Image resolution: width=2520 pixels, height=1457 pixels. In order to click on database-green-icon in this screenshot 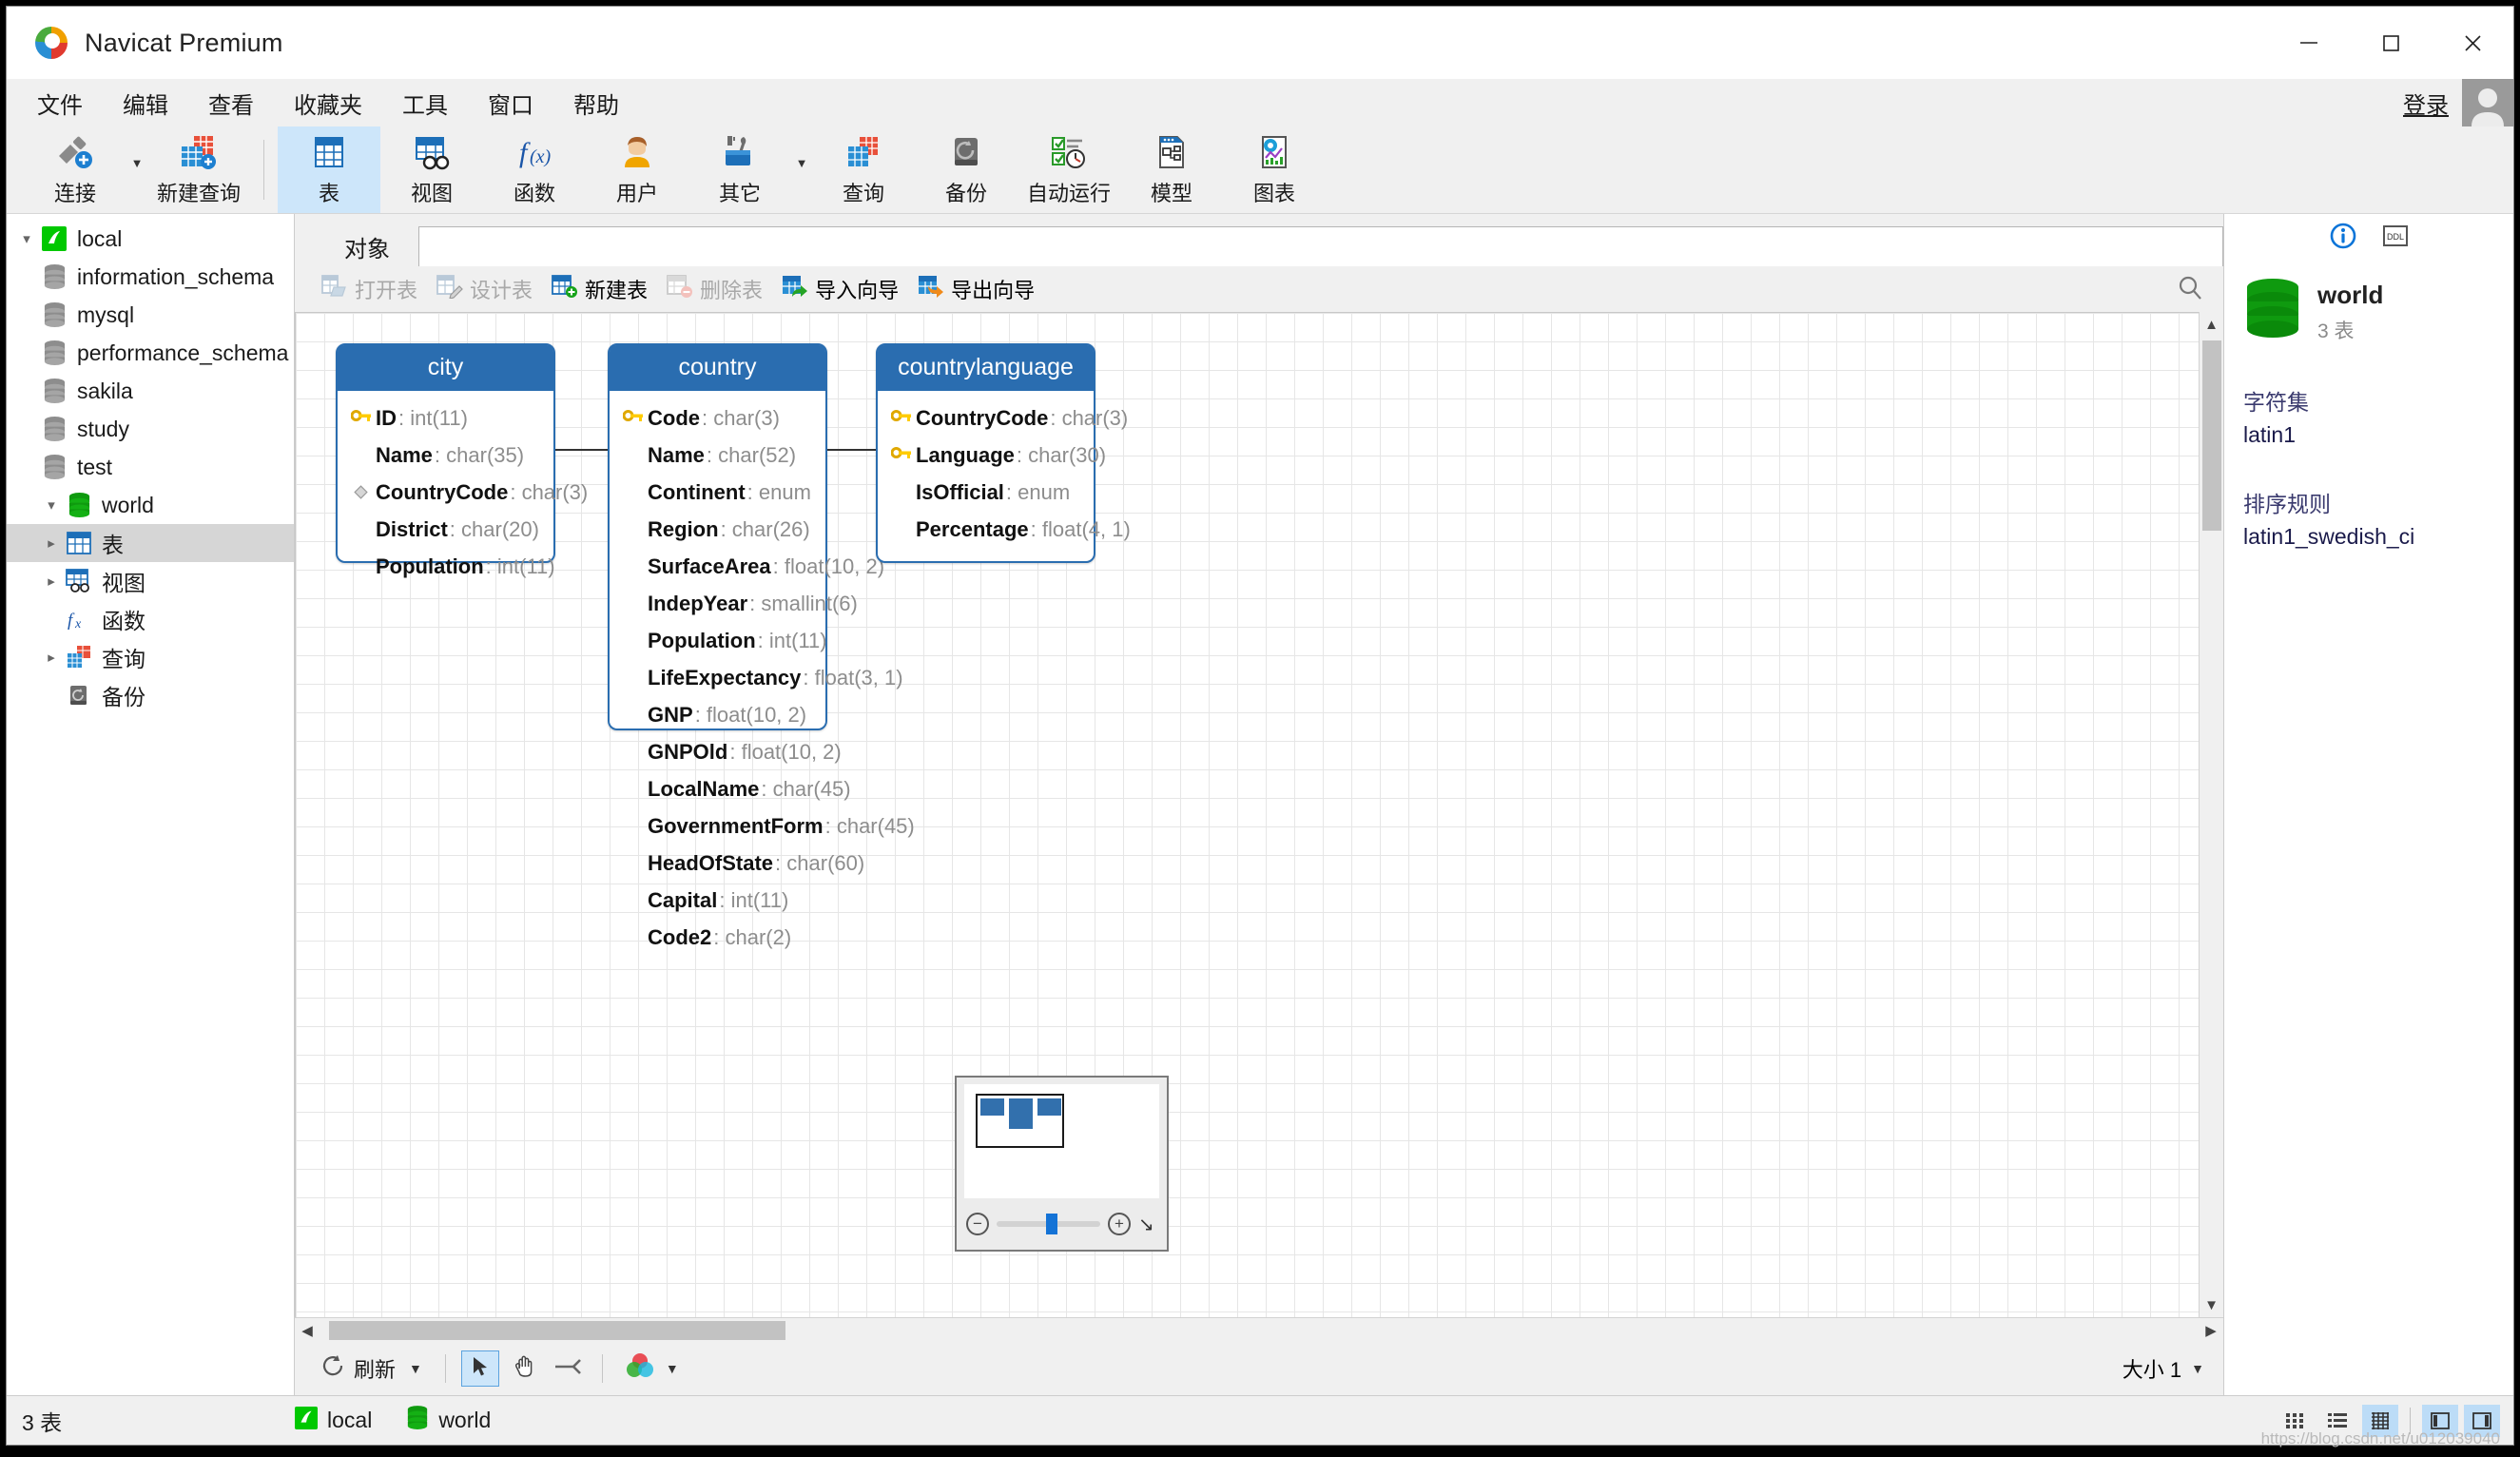, I will do `click(79, 505)`.